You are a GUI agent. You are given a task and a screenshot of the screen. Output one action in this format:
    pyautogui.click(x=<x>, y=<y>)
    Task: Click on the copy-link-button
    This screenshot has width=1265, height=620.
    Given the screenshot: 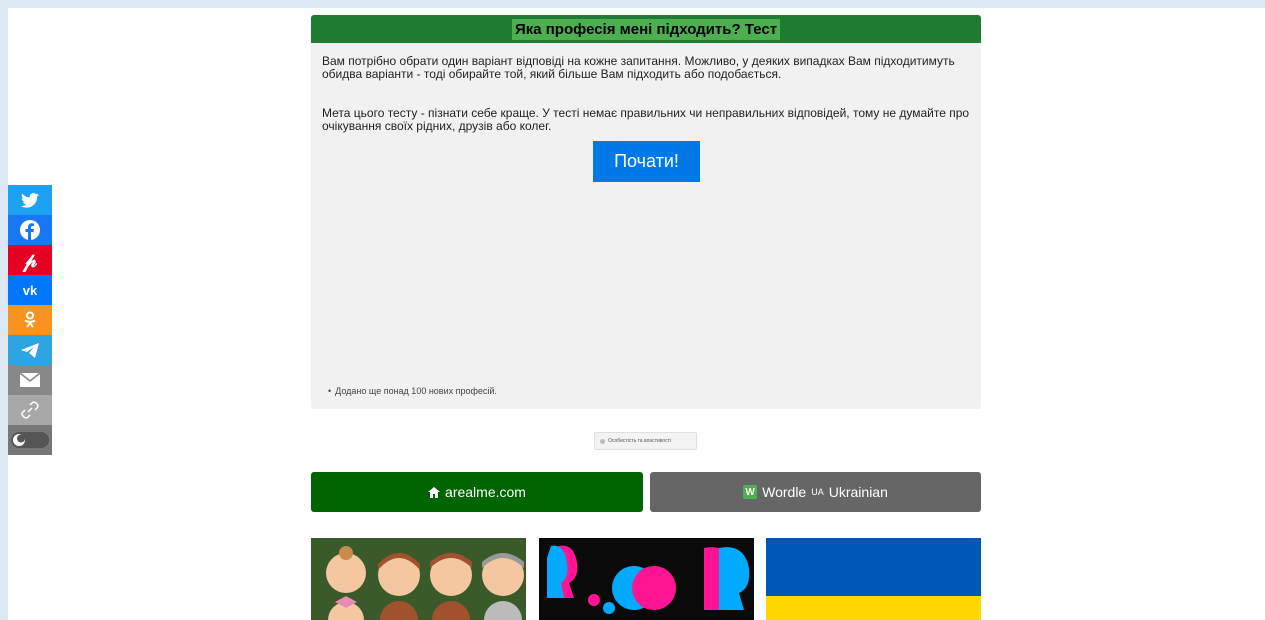 What is the action you would take?
    pyautogui.click(x=30, y=410)
    